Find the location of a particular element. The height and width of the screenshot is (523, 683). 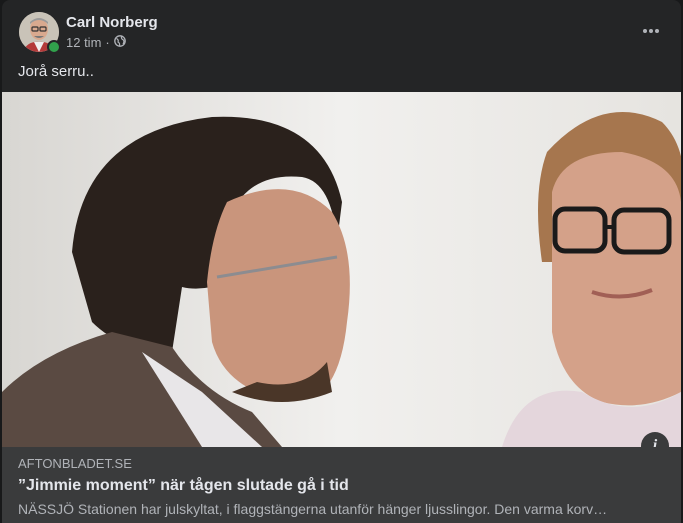

post-header: Carl Norberg 12 tim · is located at coordinates (341, 31).